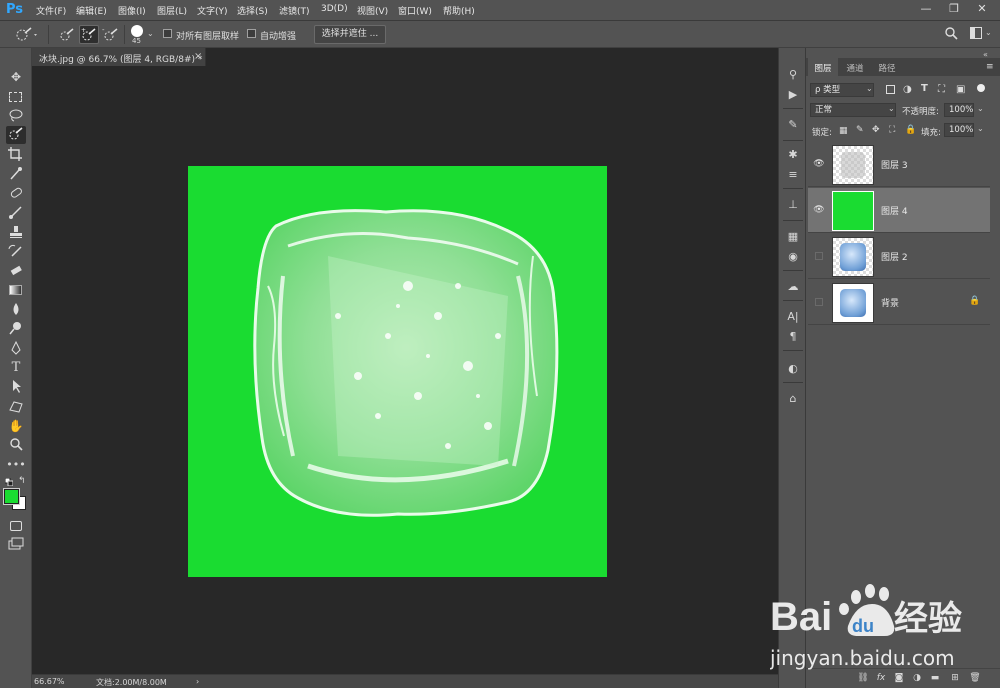 Image resolution: width=1000 pixels, height=688 pixels. Describe the element at coordinates (907, 89) in the screenshot. I see `filter-adjustment-icon: ◑` at that location.